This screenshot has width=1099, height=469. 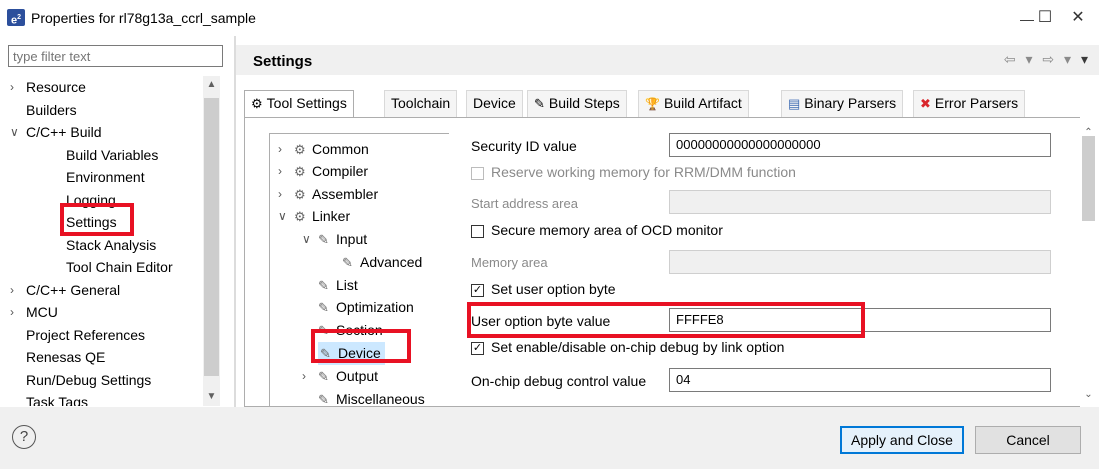 What do you see at coordinates (1086, 59) in the screenshot?
I see `view-menu-icon: ▾` at bounding box center [1086, 59].